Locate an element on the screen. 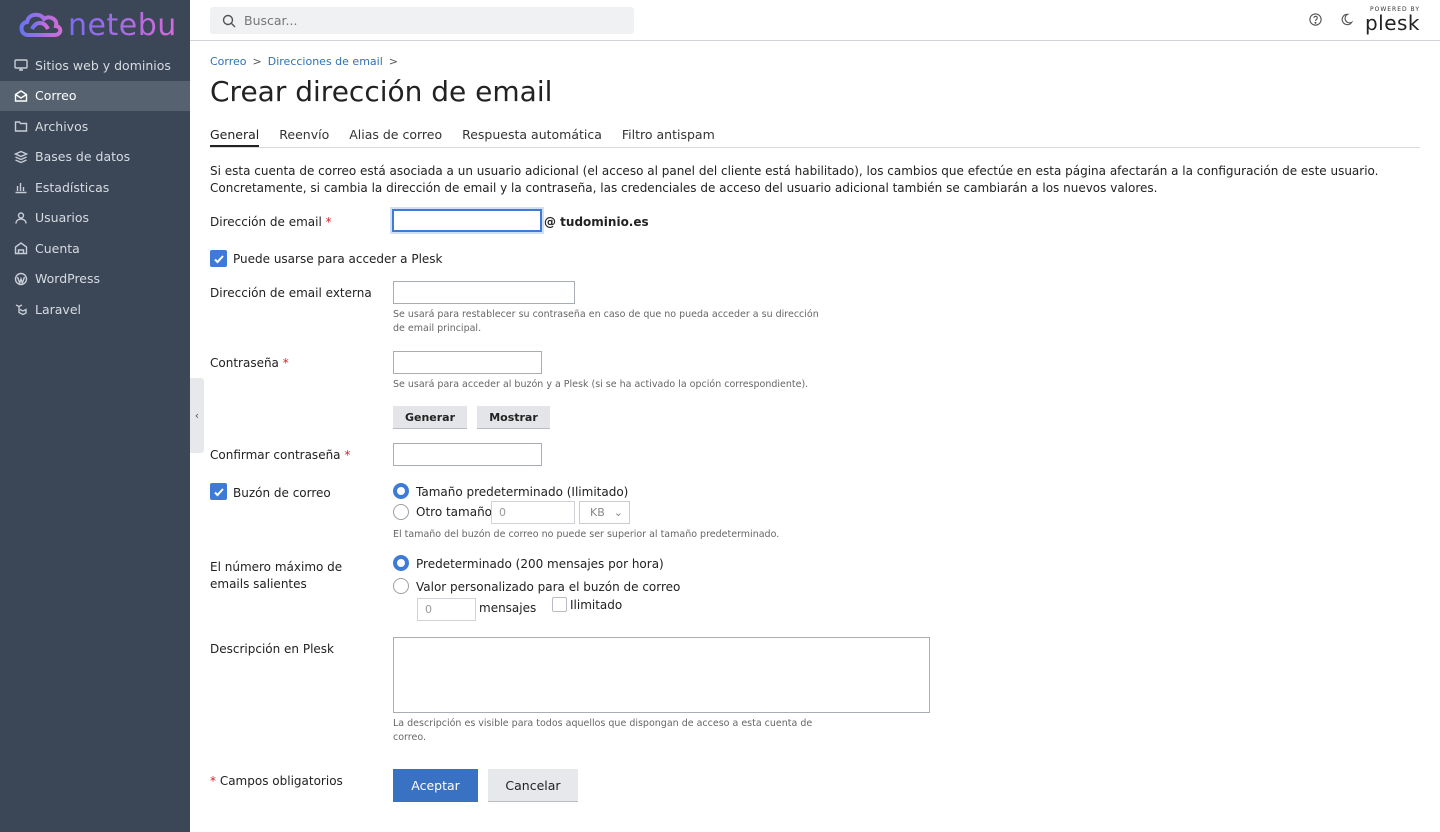  brand-logo: netebu is located at coordinates (95, 25).